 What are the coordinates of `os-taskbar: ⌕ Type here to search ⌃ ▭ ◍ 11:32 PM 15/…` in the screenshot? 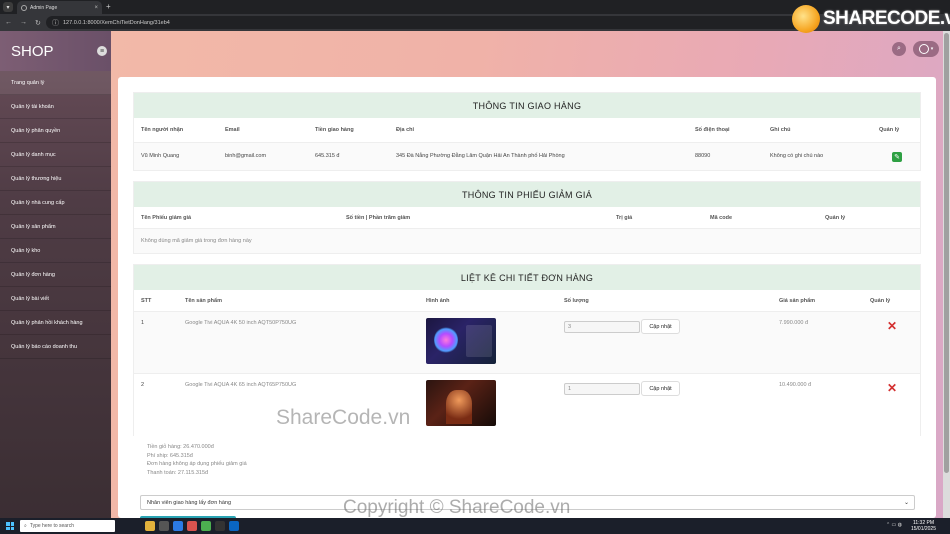 It's located at (475, 526).